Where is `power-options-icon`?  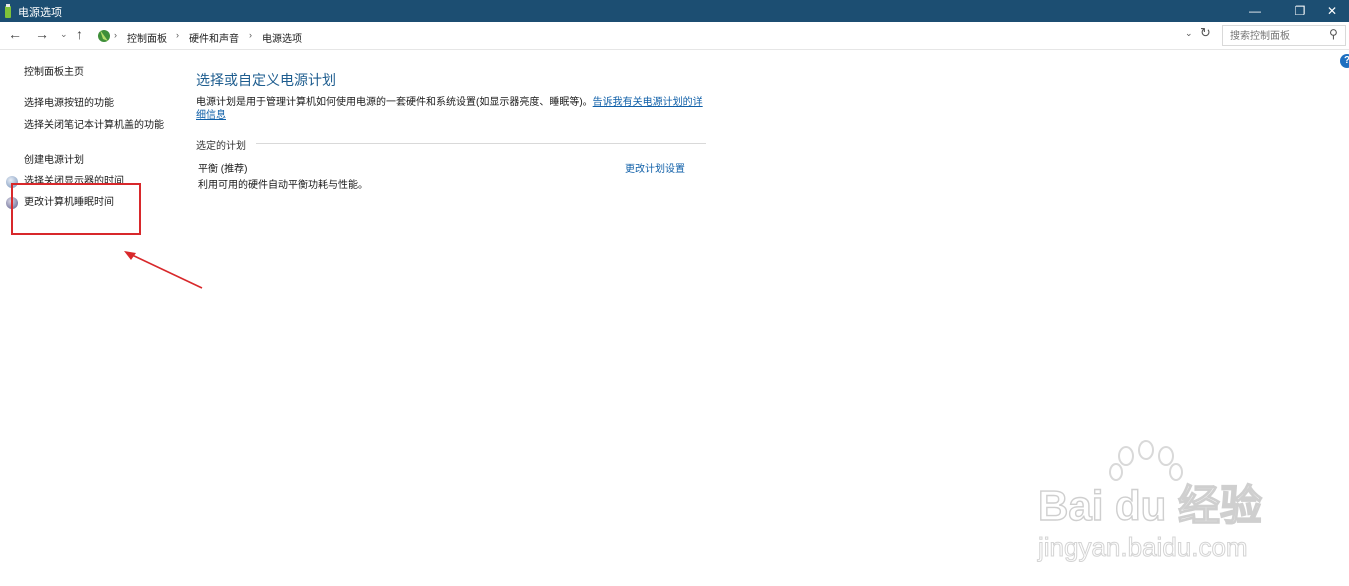 power-options-icon is located at coordinates (8, 11).